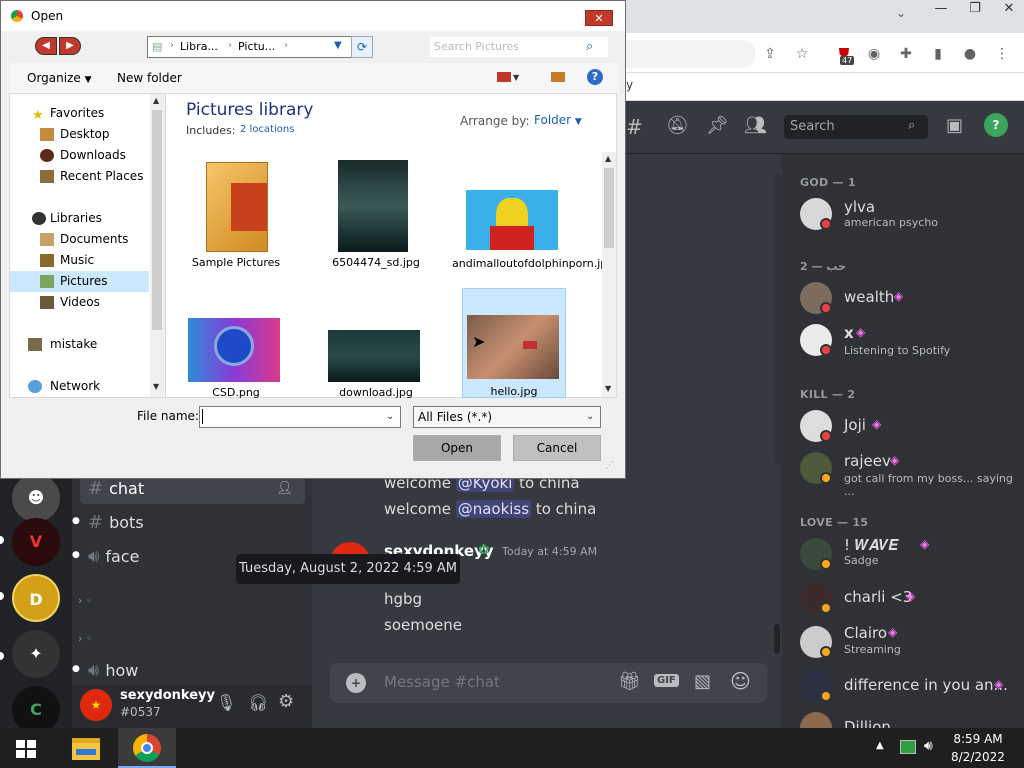 The height and width of the screenshot is (768, 1024). I want to click on arrange-dropdown: Folder ▼, so click(558, 120).